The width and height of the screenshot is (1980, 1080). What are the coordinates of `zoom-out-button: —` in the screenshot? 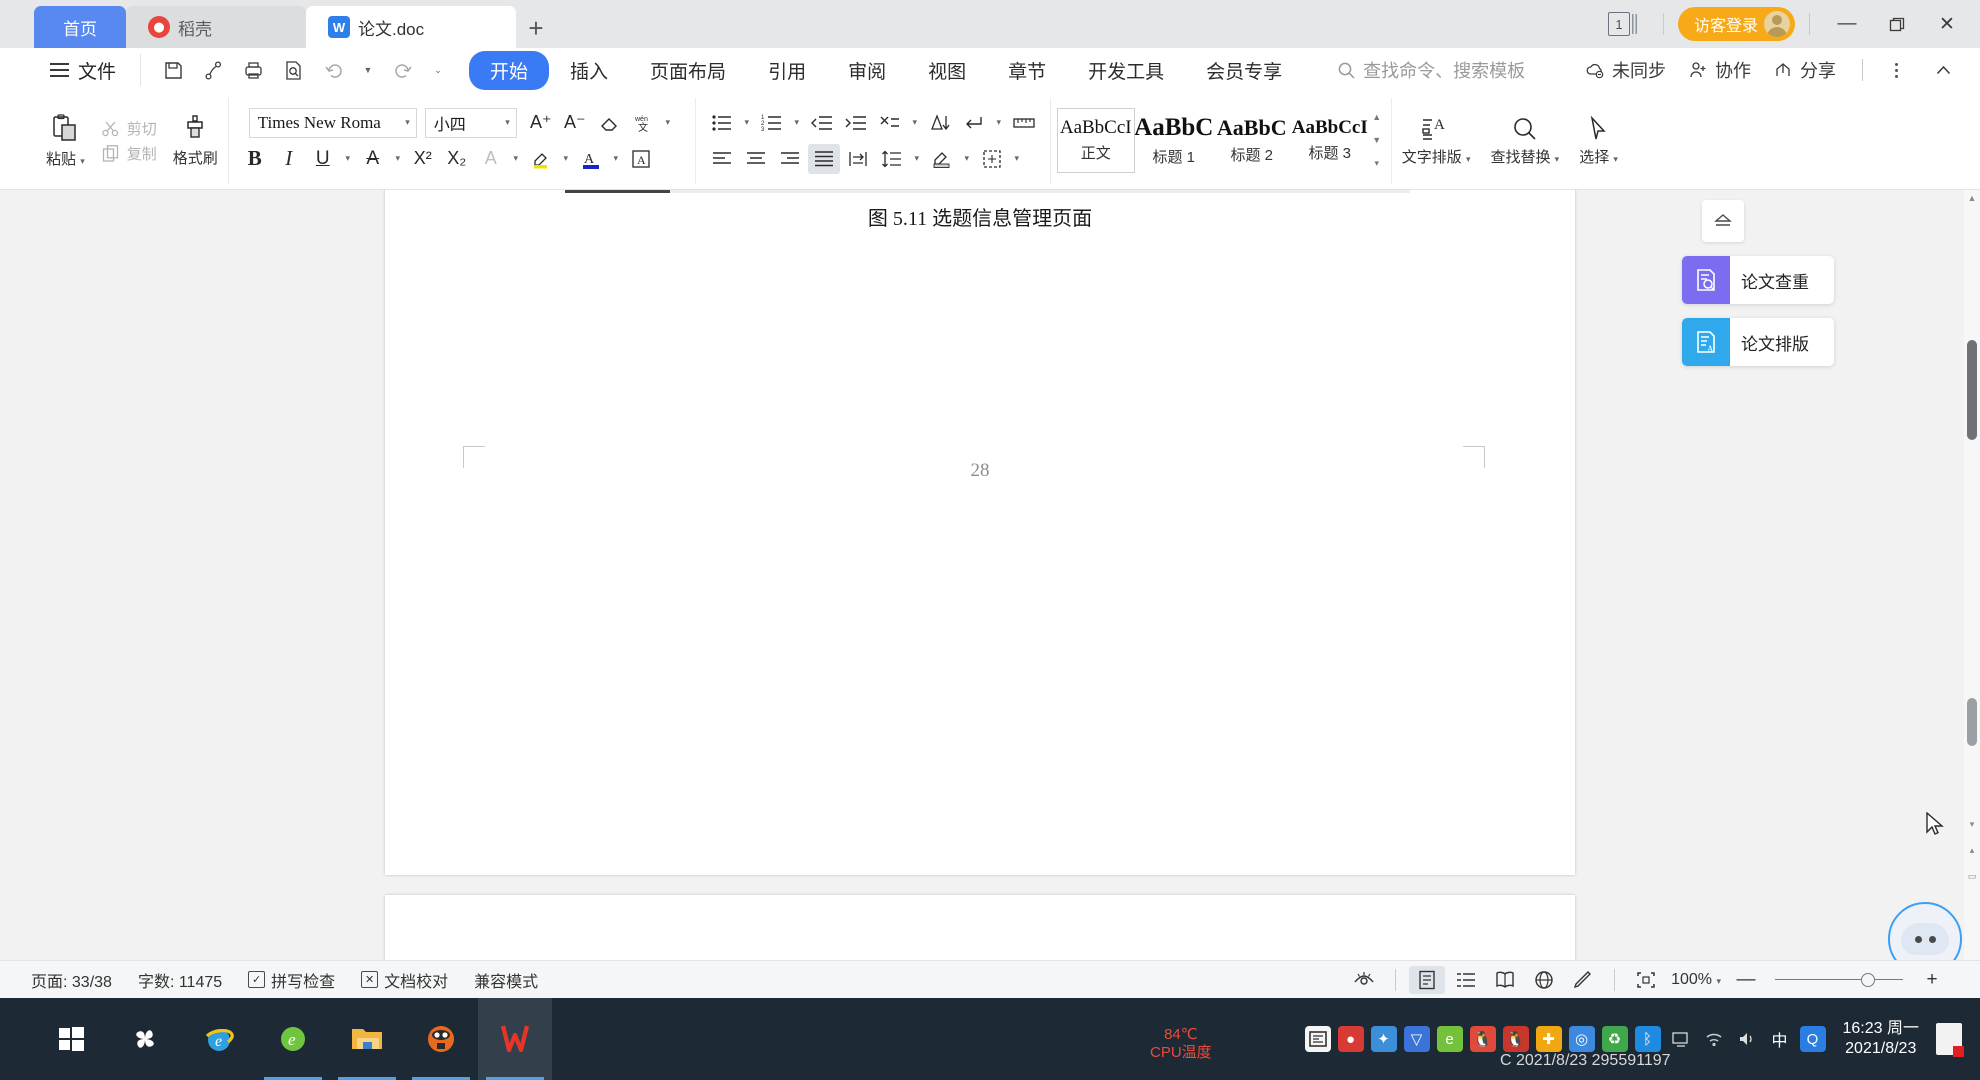 It's located at (1746, 980).